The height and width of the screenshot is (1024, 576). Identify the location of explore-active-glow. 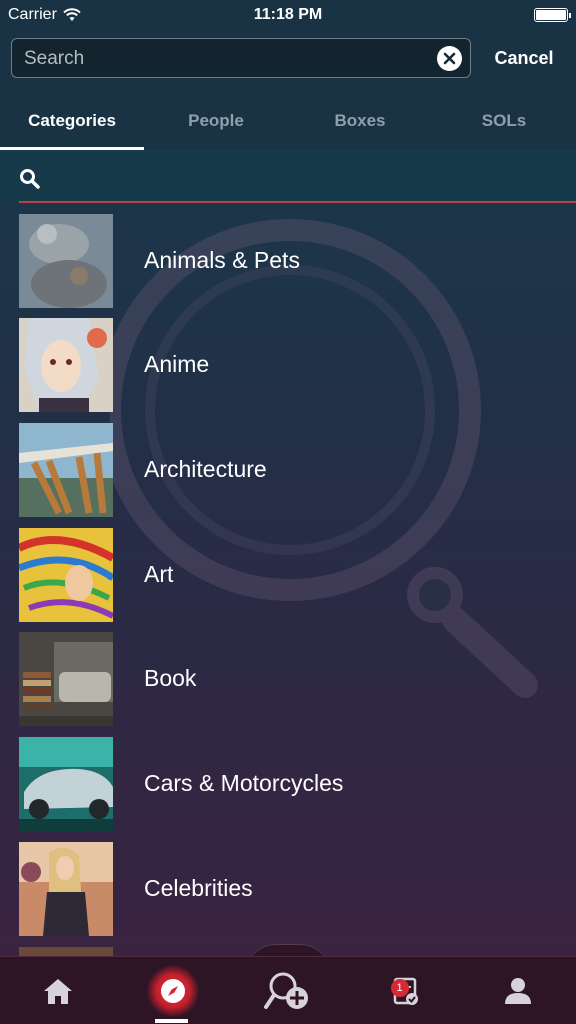
(172, 991).